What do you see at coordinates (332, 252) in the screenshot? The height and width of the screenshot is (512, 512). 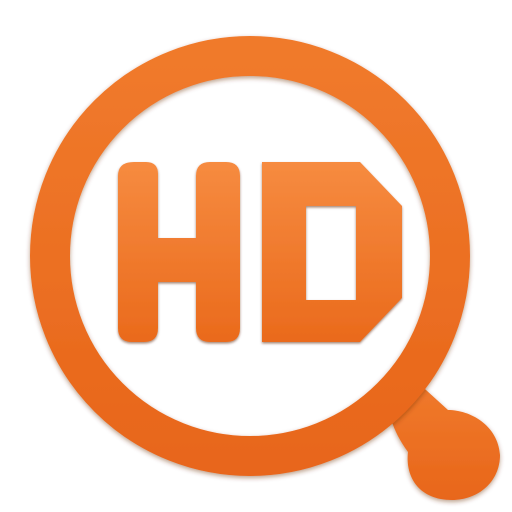 I see `letter-d-shape` at bounding box center [332, 252].